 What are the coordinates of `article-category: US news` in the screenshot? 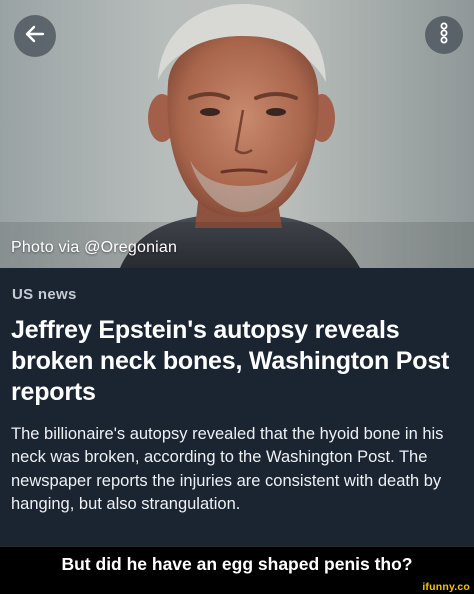 It's located at (44, 294).